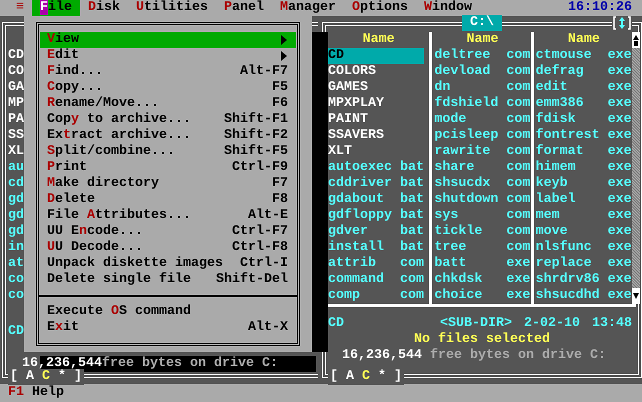 This screenshot has width=642, height=402. What do you see at coordinates (168, 120) in the screenshot?
I see `menu-item: Copy to archive... Shift-F1` at bounding box center [168, 120].